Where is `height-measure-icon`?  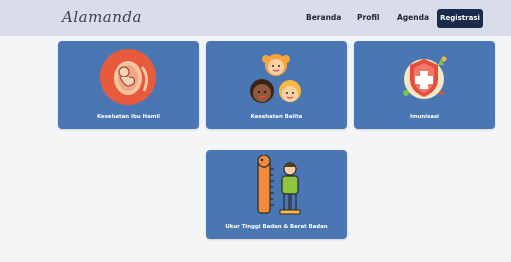 height-measure-icon is located at coordinates (279, 185).